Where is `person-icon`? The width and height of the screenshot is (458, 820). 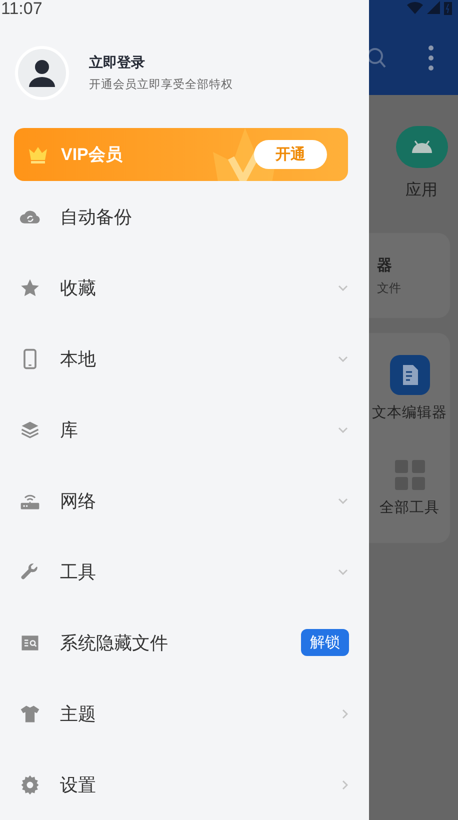
person-icon is located at coordinates (42, 73).